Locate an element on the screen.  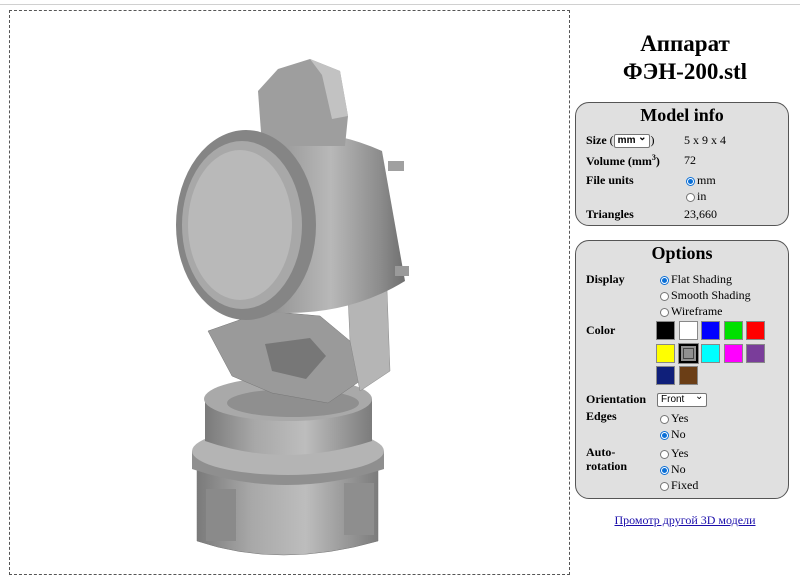
page-title: Аппарат ФЭН-200.stl is located at coordinates (685, 58).